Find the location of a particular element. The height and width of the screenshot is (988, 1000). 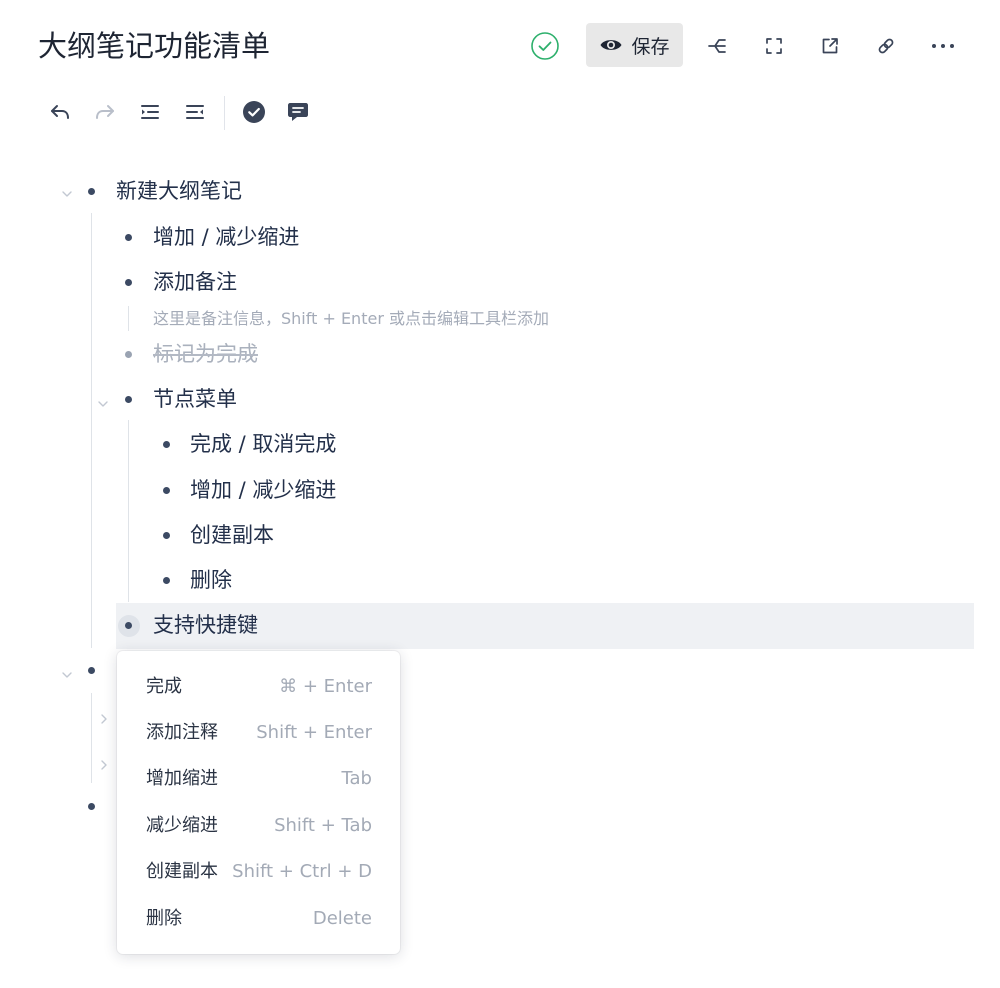

menu-item-shortcut: Shift + Ctrl + D is located at coordinates (302, 871).